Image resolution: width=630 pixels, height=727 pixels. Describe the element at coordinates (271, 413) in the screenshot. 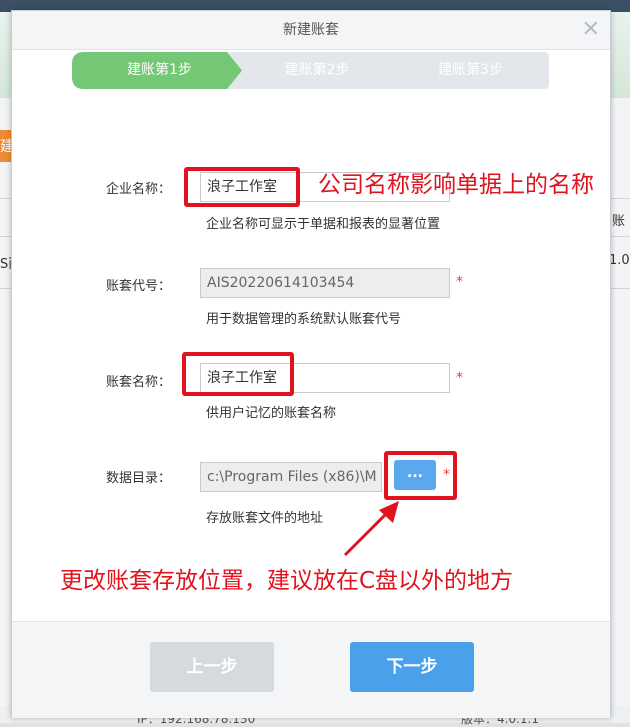

I see `name-hint: 供用户记忆的账套名称` at that location.